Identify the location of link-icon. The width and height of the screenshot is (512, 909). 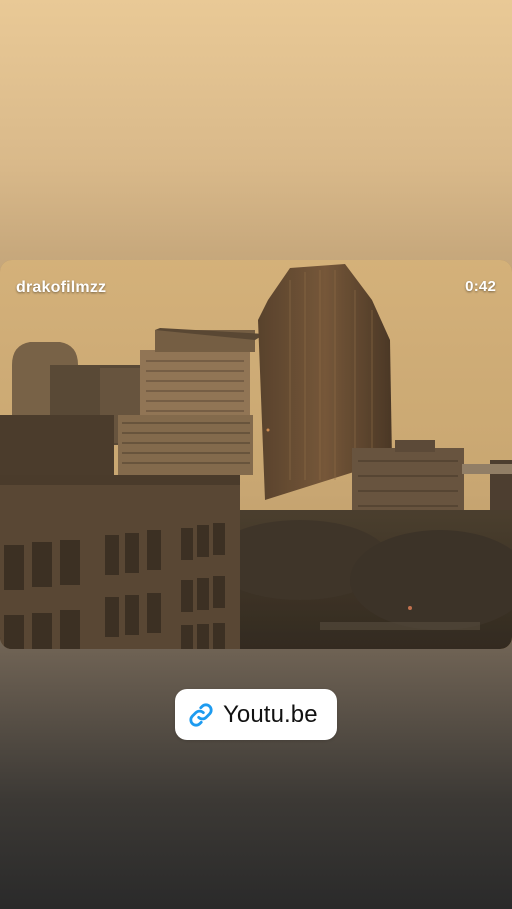
(201, 715).